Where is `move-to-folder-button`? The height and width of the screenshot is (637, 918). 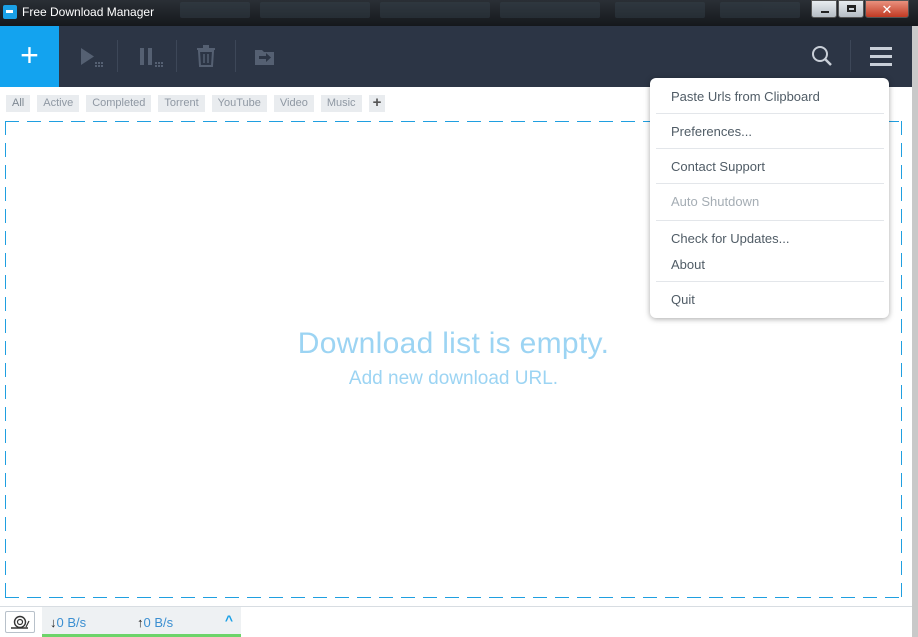 move-to-folder-button is located at coordinates (265, 56).